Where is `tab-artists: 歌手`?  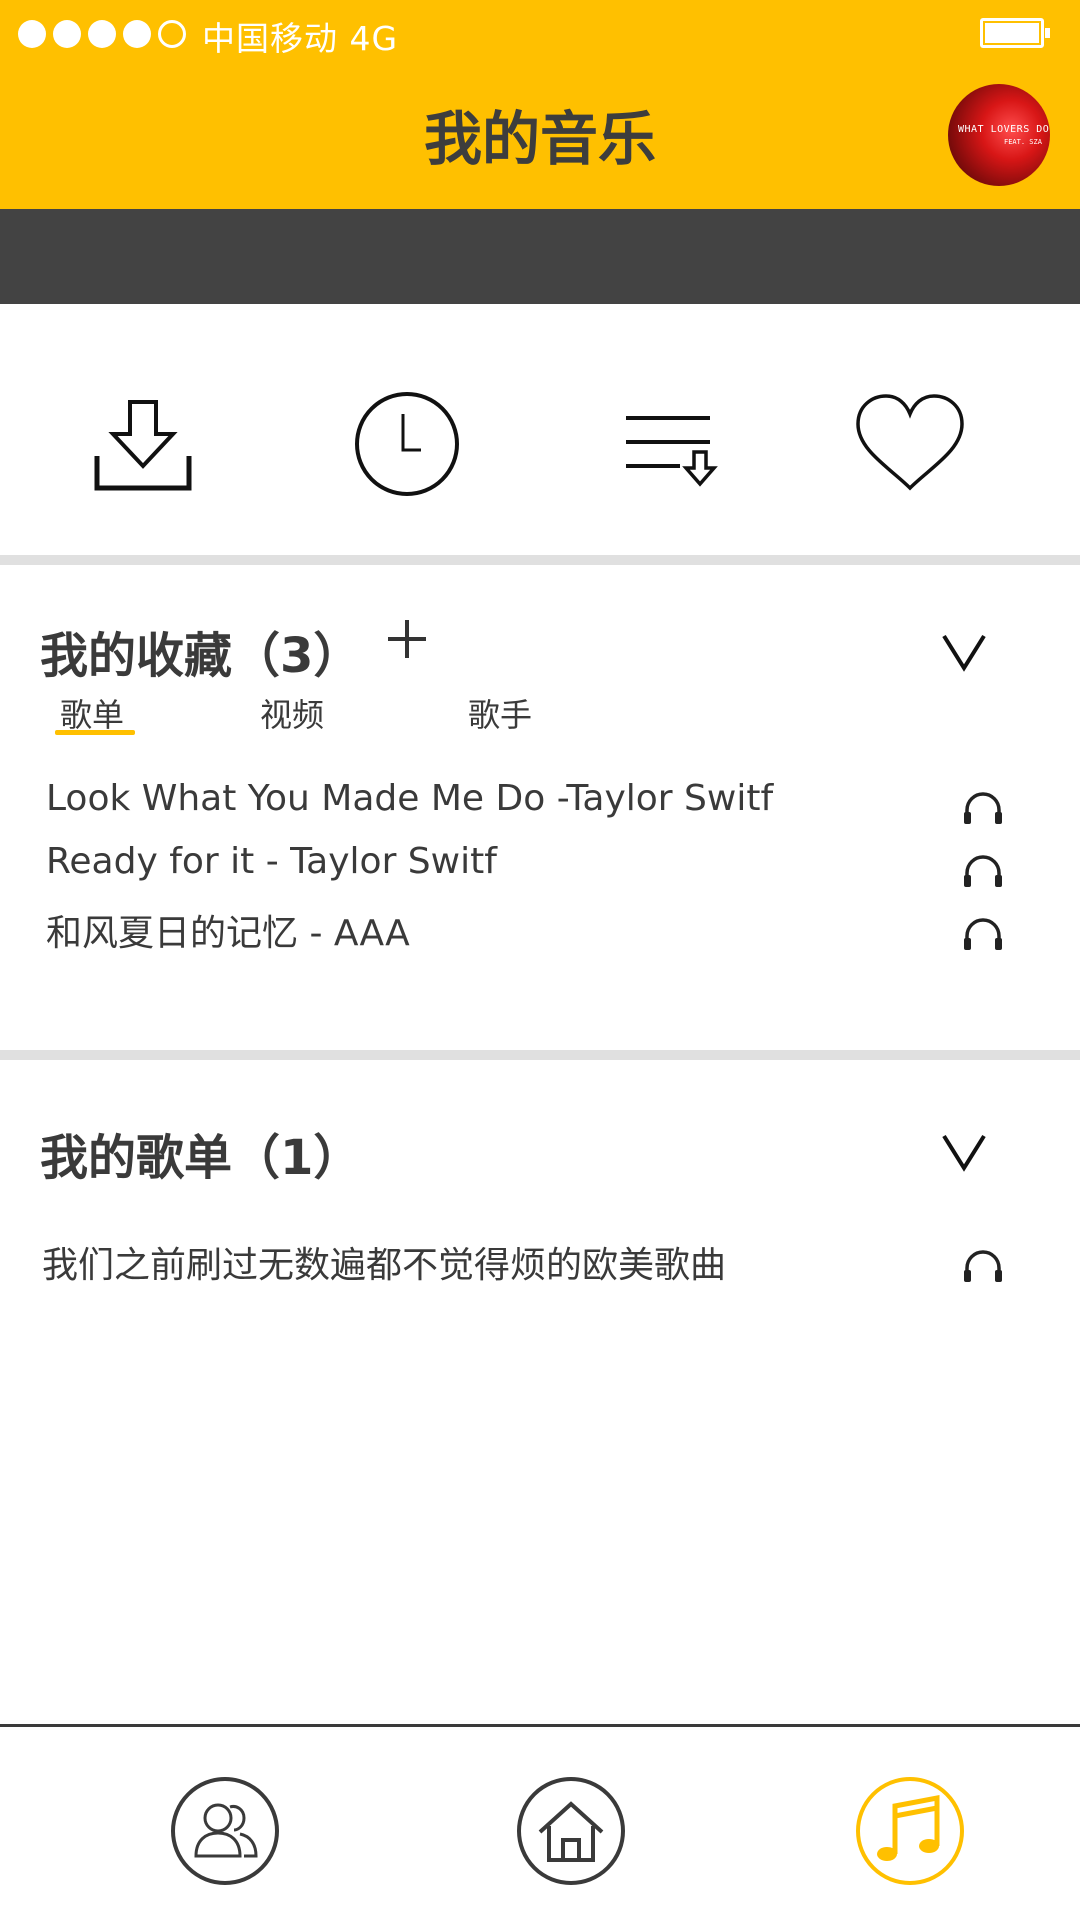 tab-artists: 歌手 is located at coordinates (500, 713).